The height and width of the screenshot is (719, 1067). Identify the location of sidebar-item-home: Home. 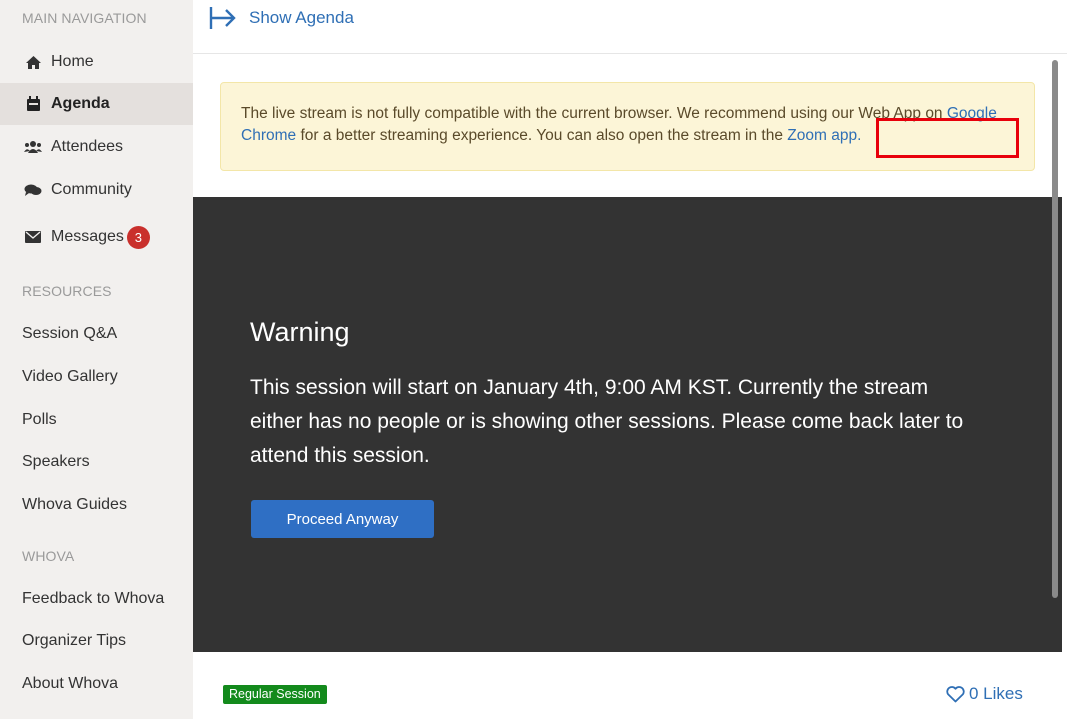
(96, 62).